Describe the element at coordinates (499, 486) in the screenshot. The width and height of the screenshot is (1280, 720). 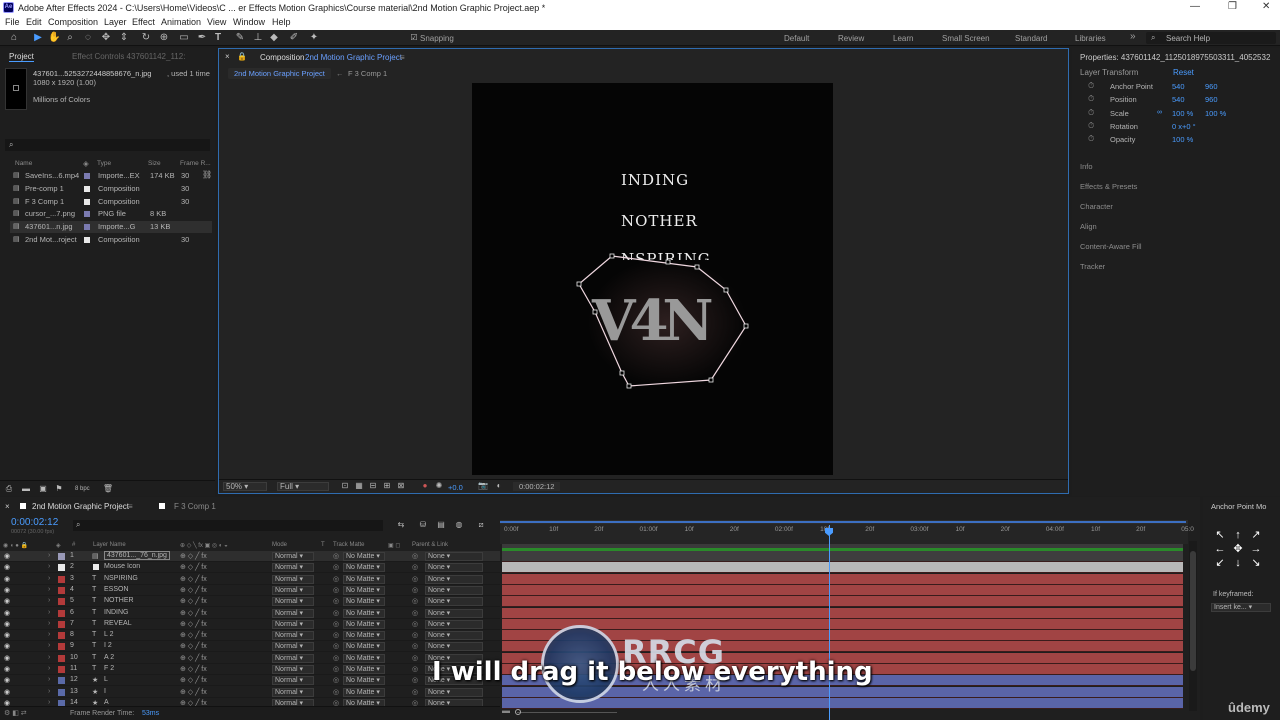
I see `show-snapshot-icon: ◐` at that location.